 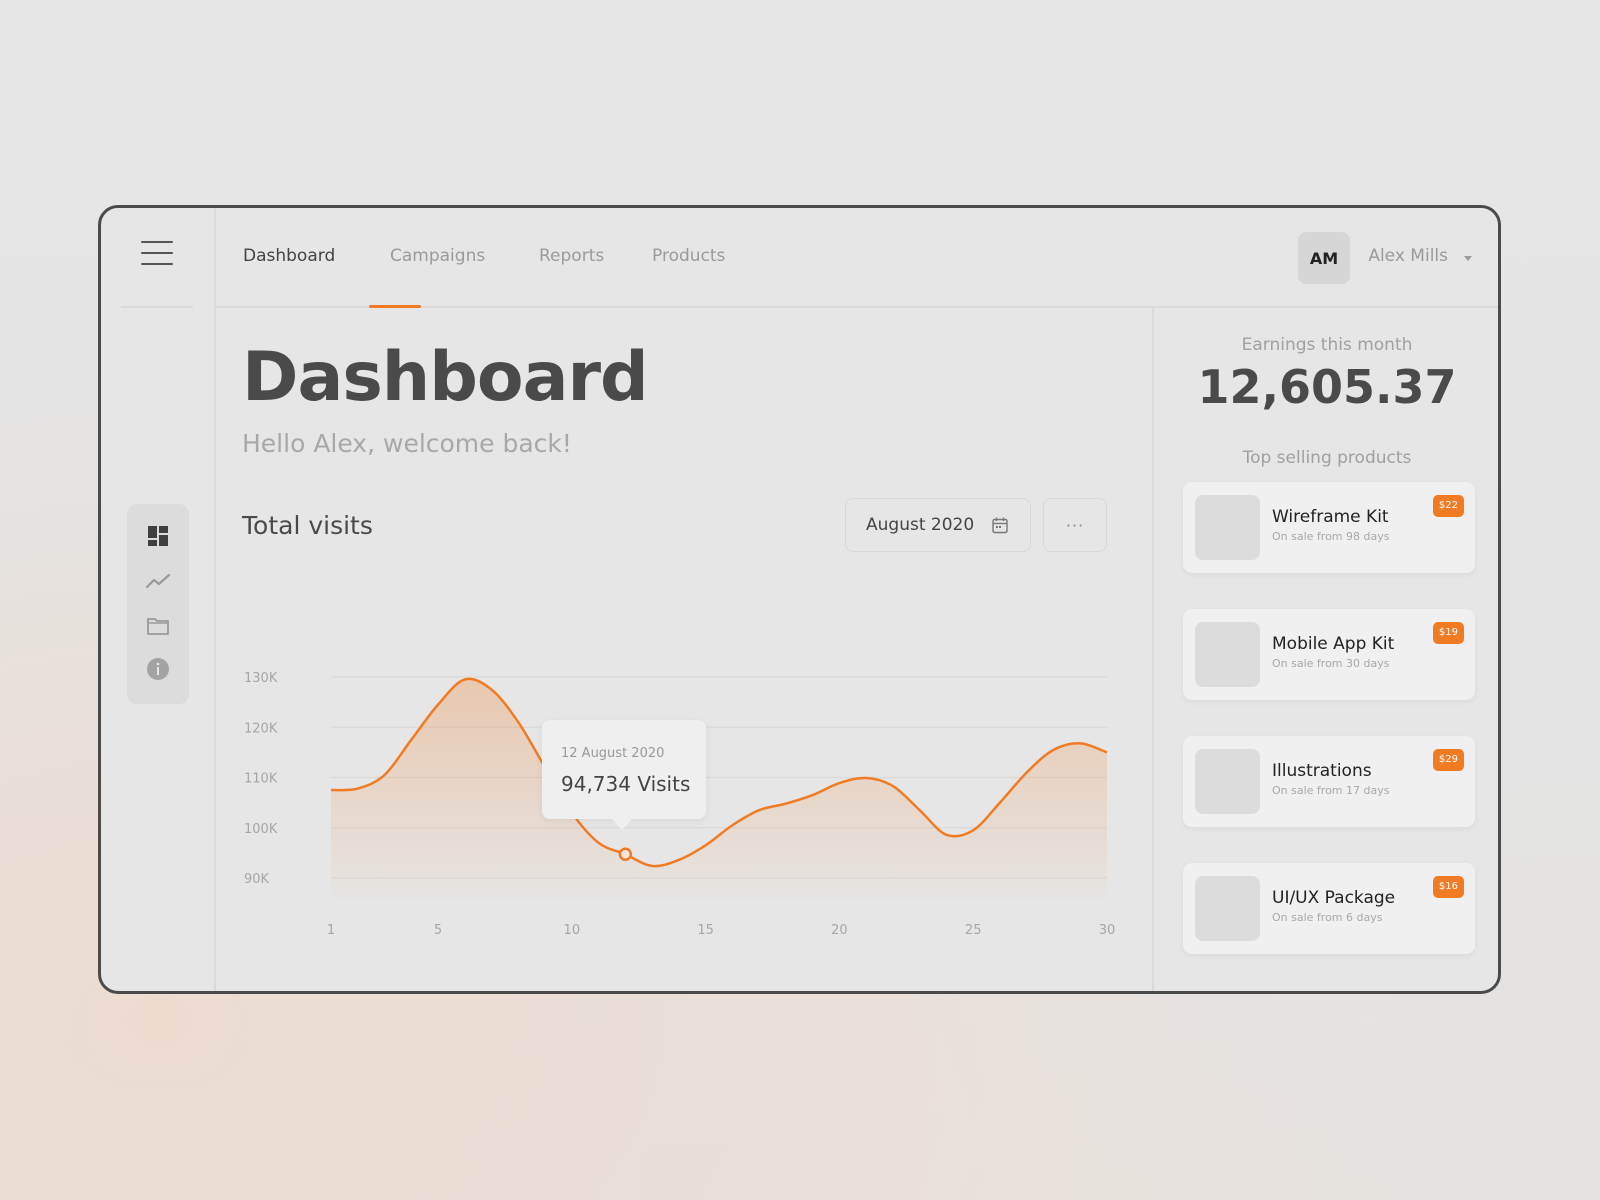 What do you see at coordinates (1327, 458) in the screenshot?
I see `top-selling-label: Top selling products` at bounding box center [1327, 458].